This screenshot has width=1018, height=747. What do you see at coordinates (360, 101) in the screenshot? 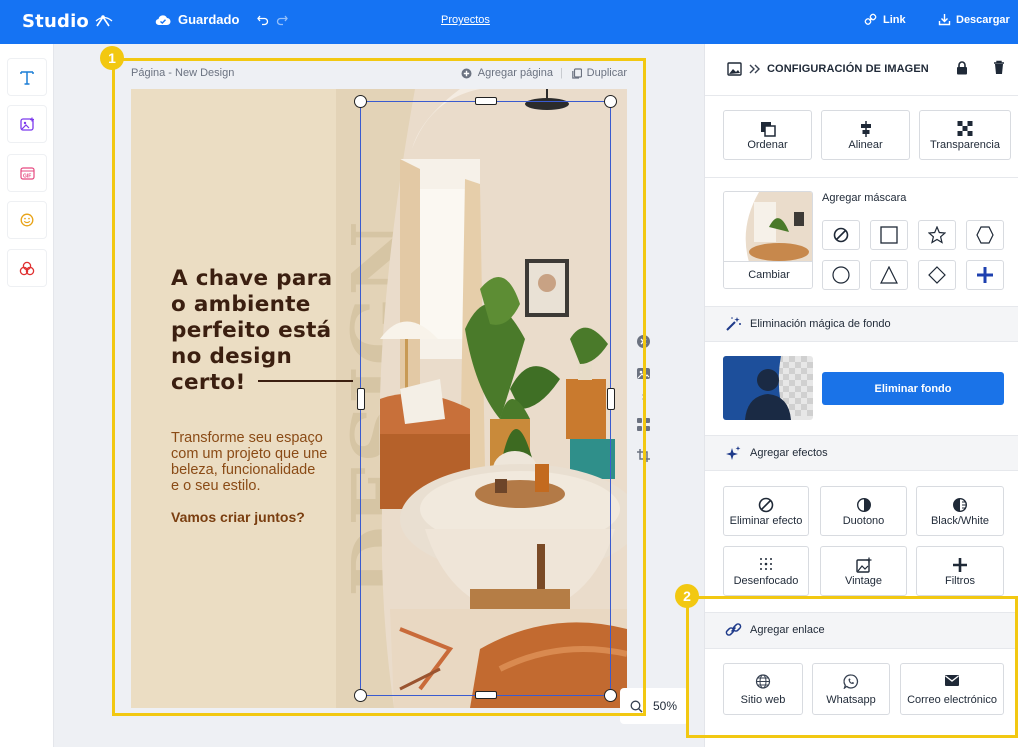
I see `resize-handle-top-left` at bounding box center [360, 101].